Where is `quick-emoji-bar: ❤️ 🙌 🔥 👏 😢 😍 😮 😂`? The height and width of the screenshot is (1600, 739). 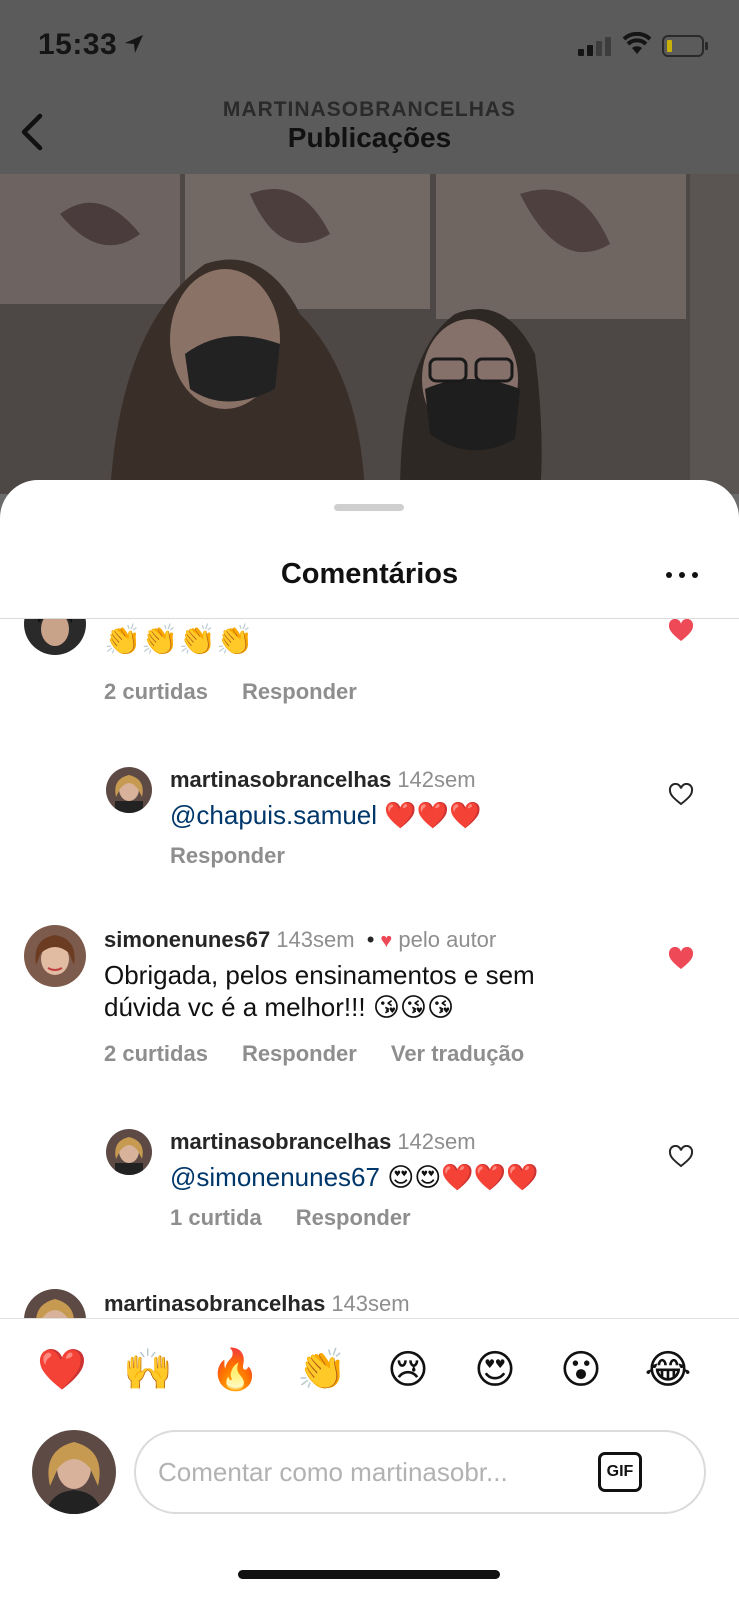 quick-emoji-bar: ❤️ 🙌 🔥 👏 😢 😍 😮 😂 is located at coordinates (369, 1368).